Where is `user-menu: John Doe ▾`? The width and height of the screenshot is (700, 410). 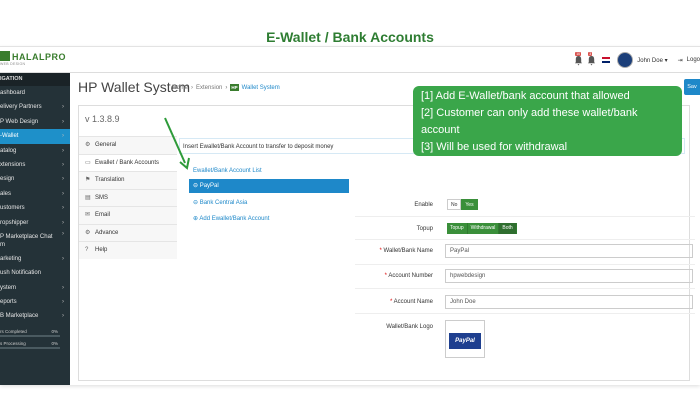 user-menu: John Doe ▾ is located at coordinates (652, 60).